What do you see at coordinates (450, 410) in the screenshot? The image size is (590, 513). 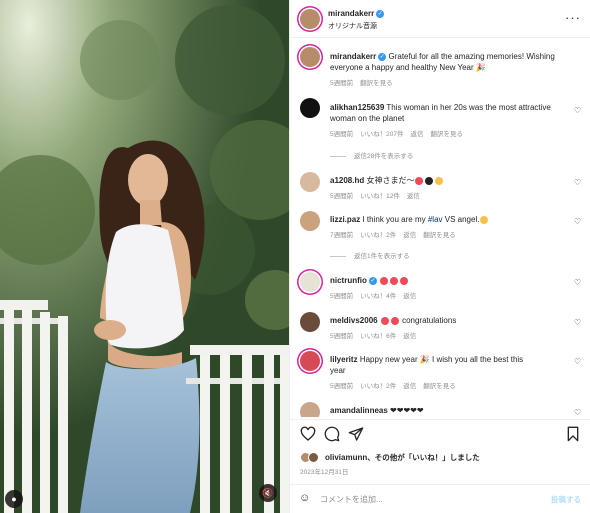 I see `comment-text-block: amandalinneas ❤❤❤❤❤` at bounding box center [450, 410].